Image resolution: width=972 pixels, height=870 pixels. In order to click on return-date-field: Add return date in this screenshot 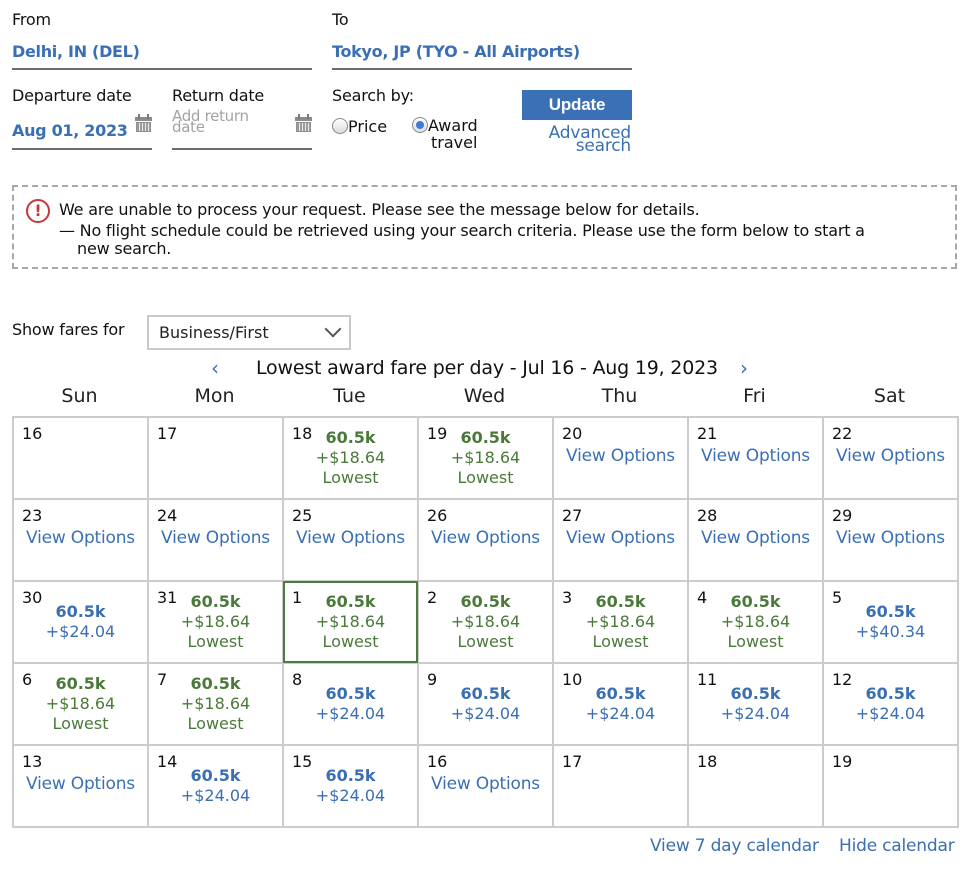, I will do `click(242, 129)`.